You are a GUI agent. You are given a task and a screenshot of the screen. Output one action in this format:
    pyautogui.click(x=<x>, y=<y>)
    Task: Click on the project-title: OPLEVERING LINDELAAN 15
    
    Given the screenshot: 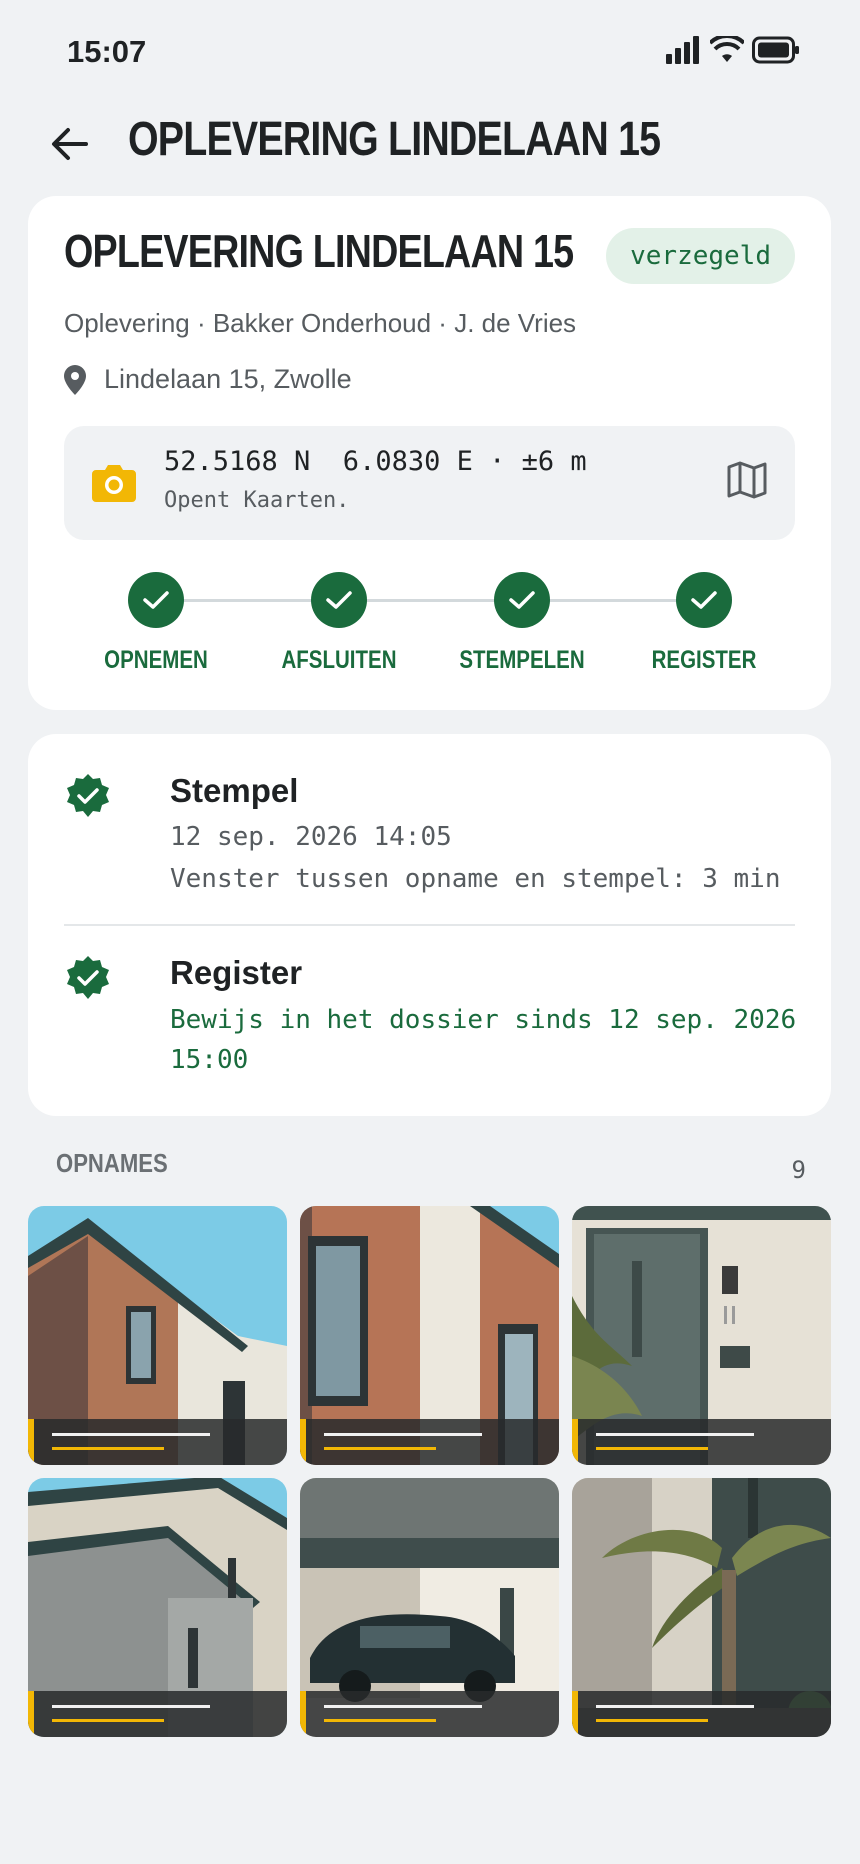 What is the action you would take?
    pyautogui.click(x=319, y=251)
    